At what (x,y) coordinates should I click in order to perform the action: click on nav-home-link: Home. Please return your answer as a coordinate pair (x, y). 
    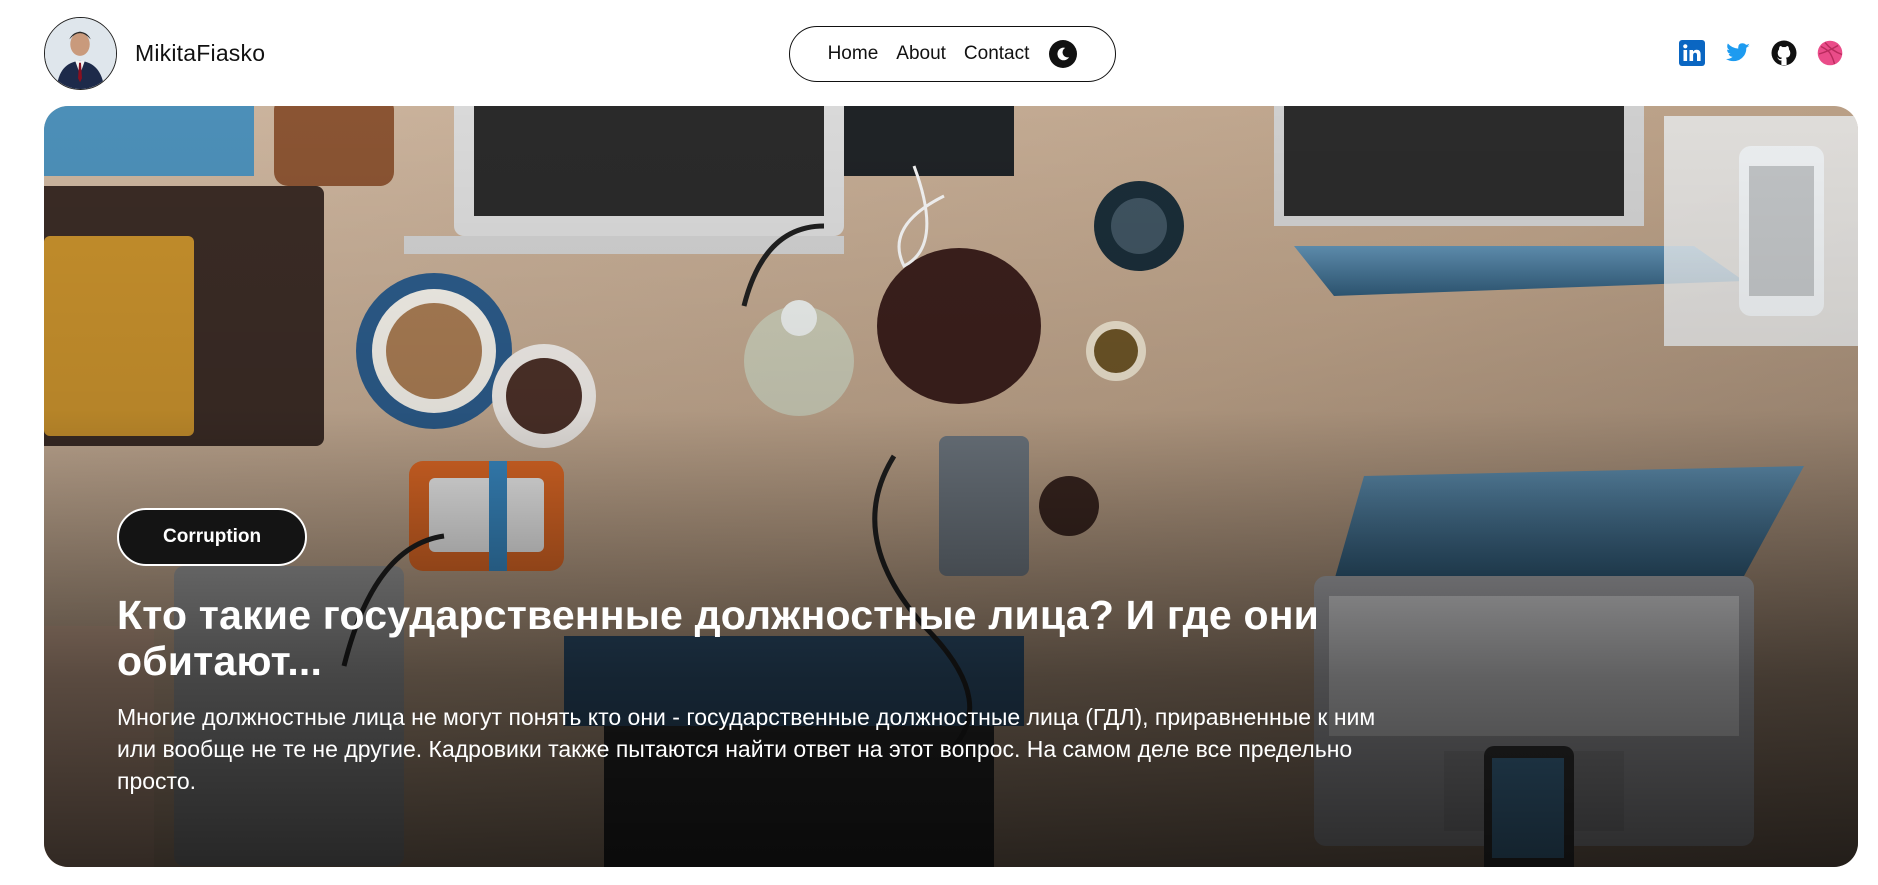
    Looking at the image, I should click on (853, 54).